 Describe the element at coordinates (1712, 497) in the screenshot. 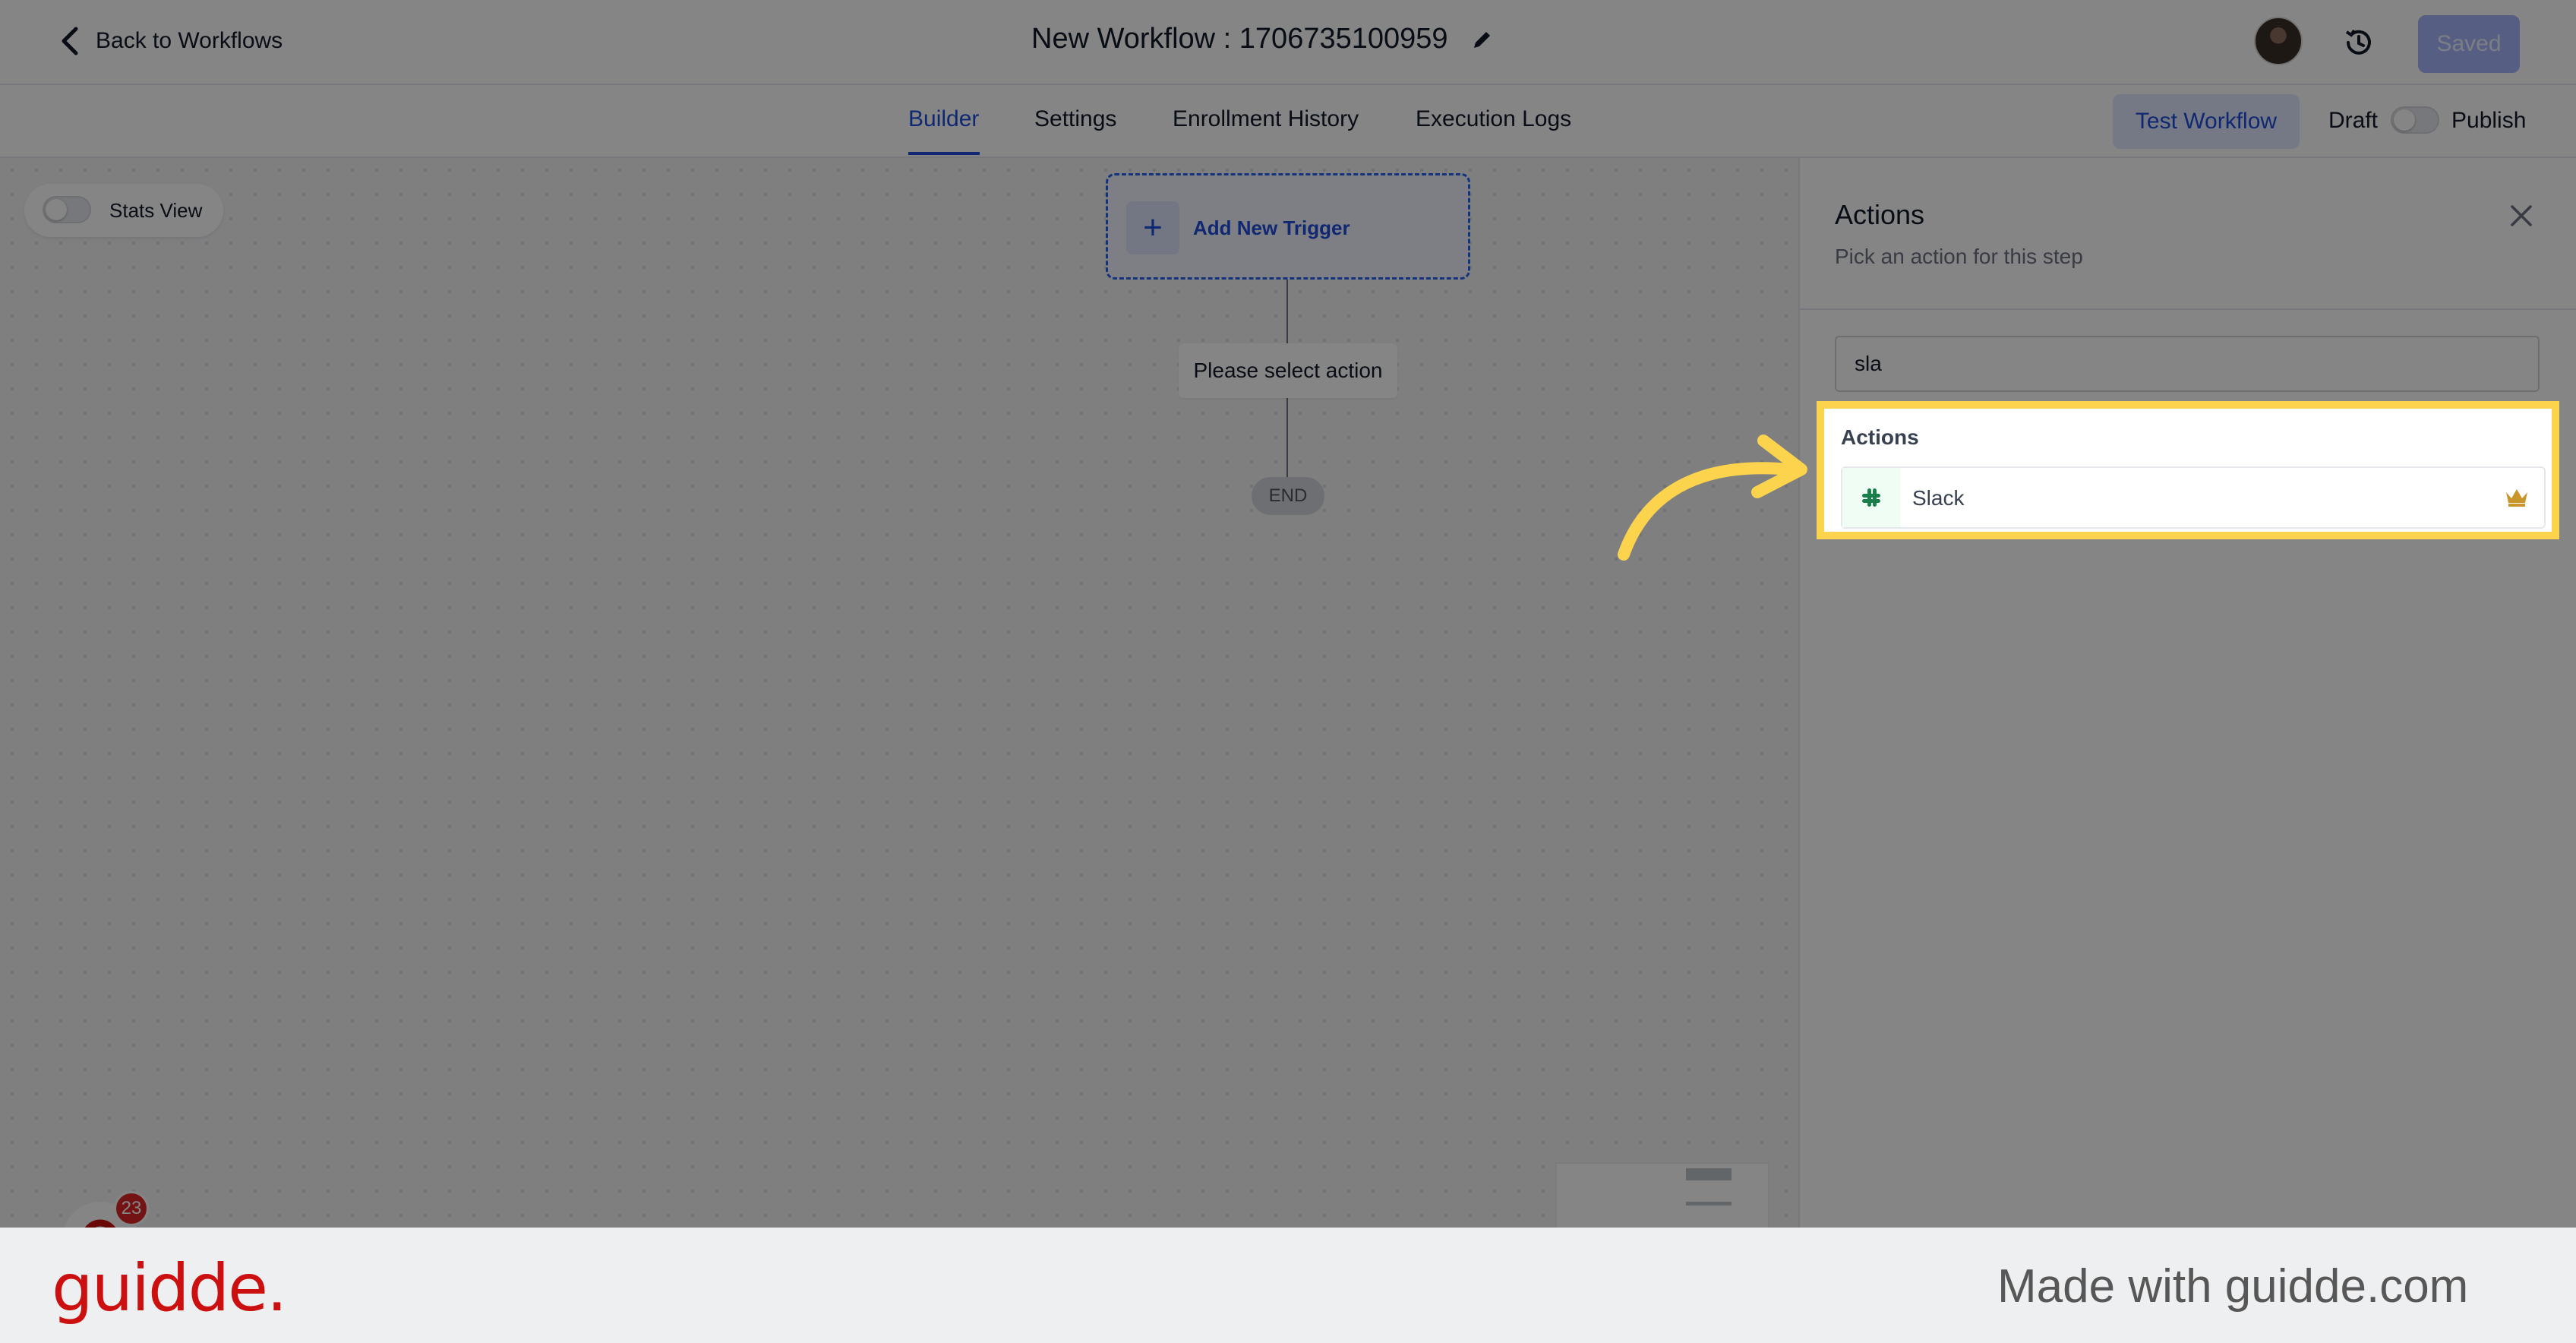

I see `pointer-arrow-icon` at that location.